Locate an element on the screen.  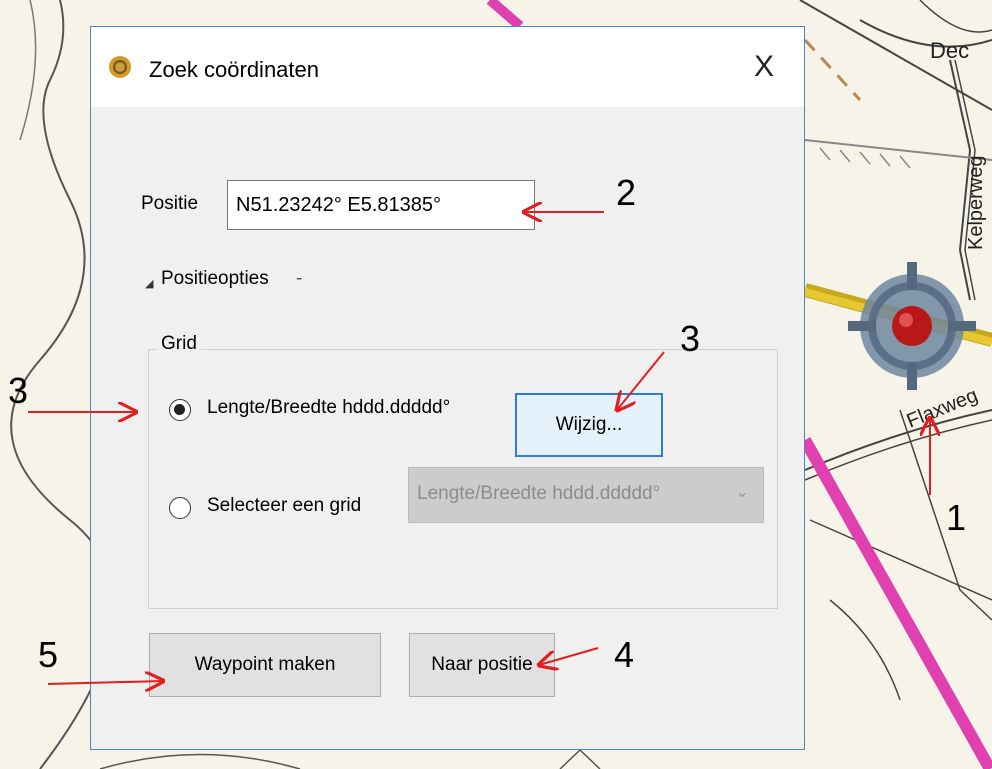
grid-select-dropdown: Lengte/Breedte hddd.ddddd° ⌄ is located at coordinates (586, 495).